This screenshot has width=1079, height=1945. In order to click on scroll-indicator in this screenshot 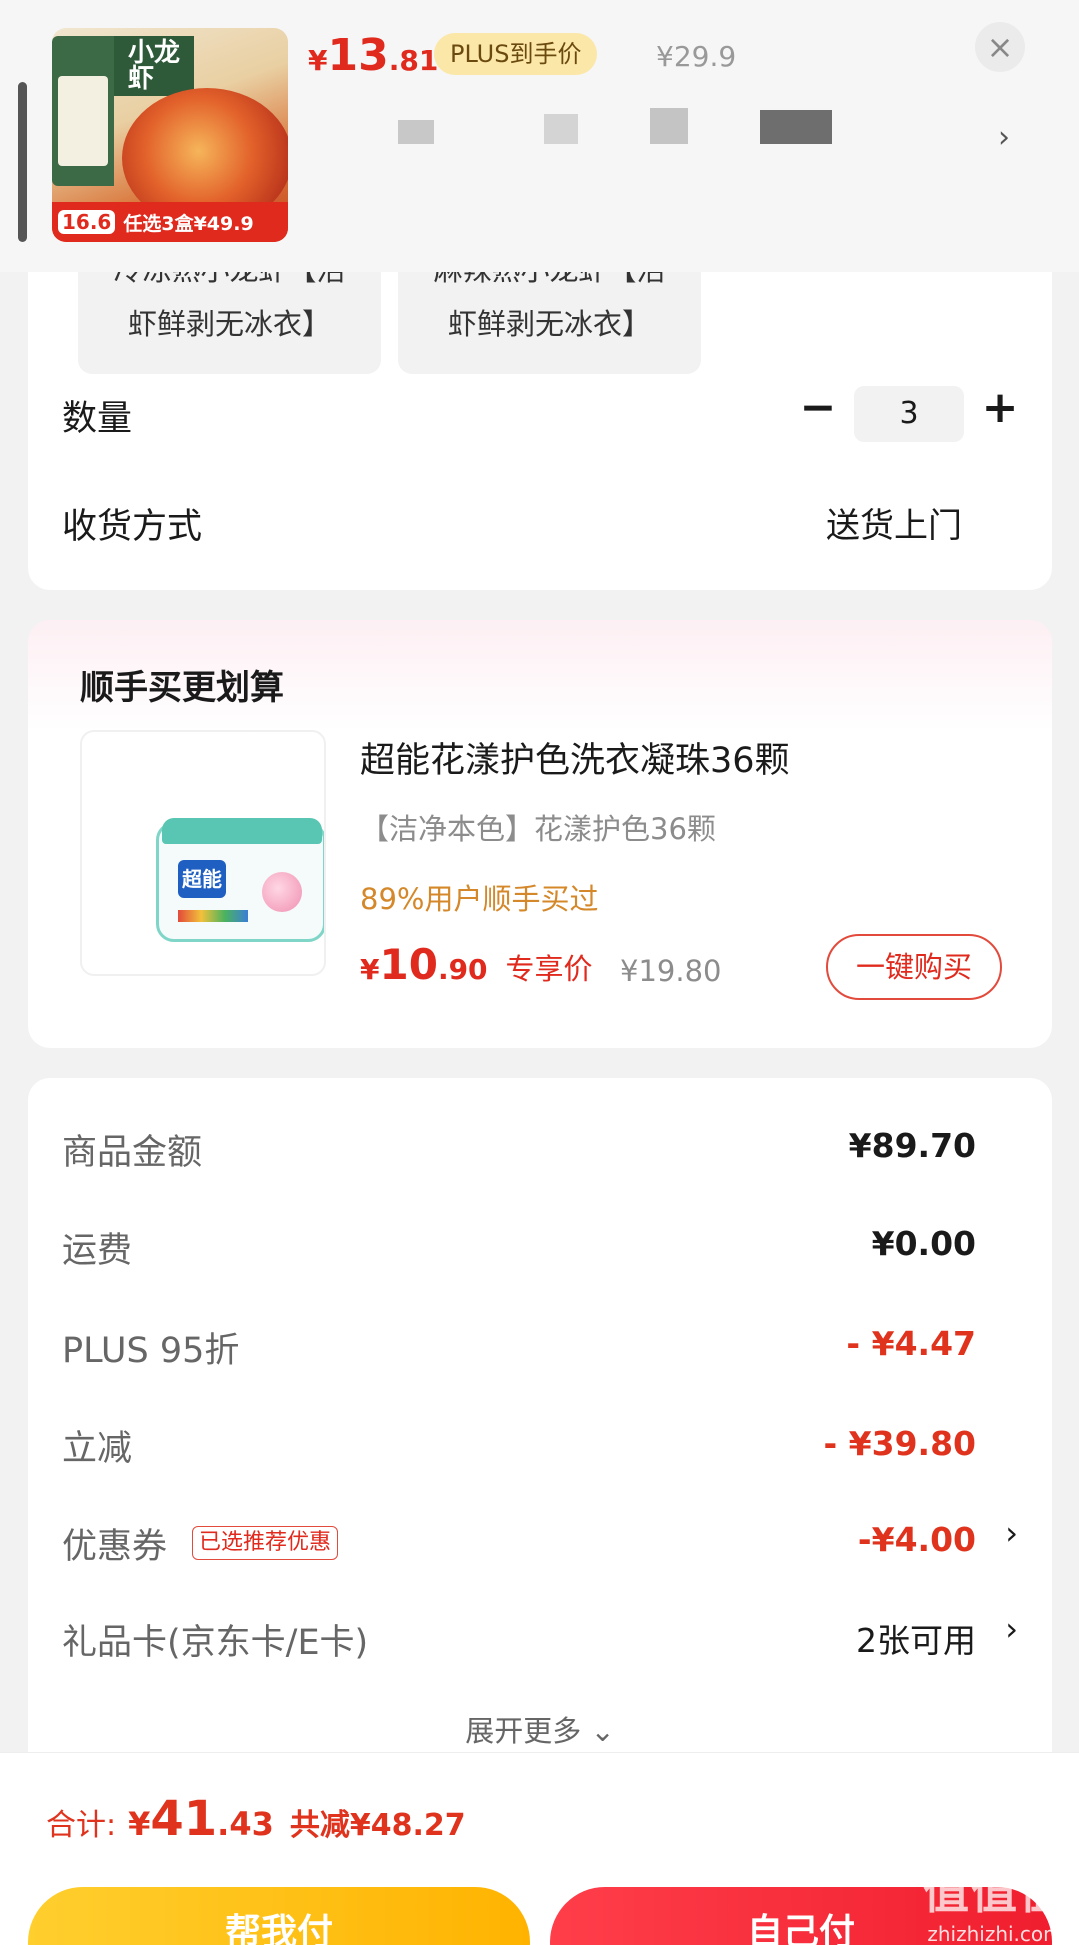, I will do `click(22, 162)`.